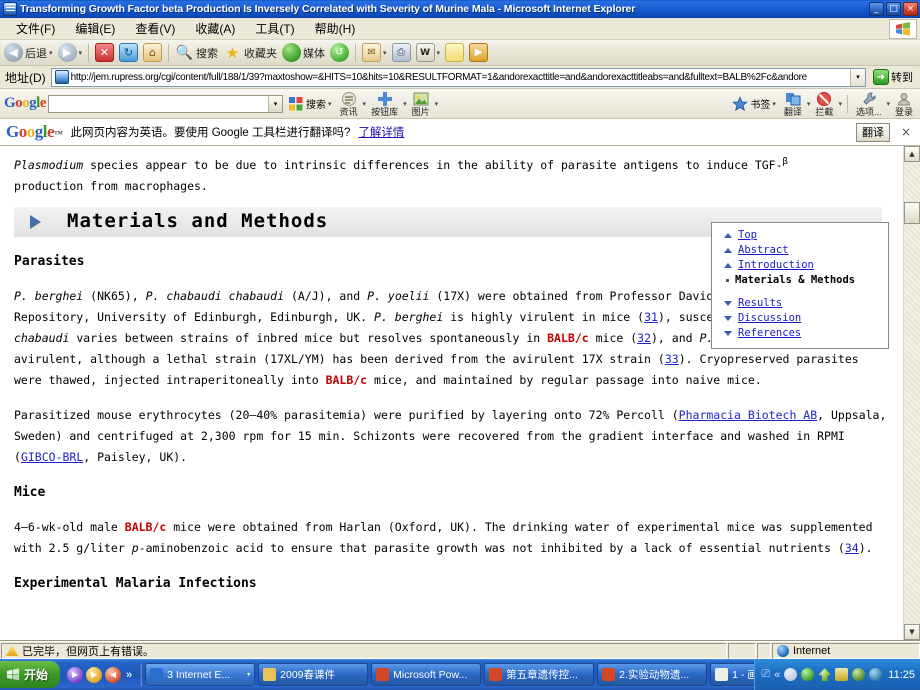 Image resolution: width=920 pixels, height=690 pixels. What do you see at coordinates (478, 53) in the screenshot?
I see `realplayer-button: ▶` at bounding box center [478, 53].